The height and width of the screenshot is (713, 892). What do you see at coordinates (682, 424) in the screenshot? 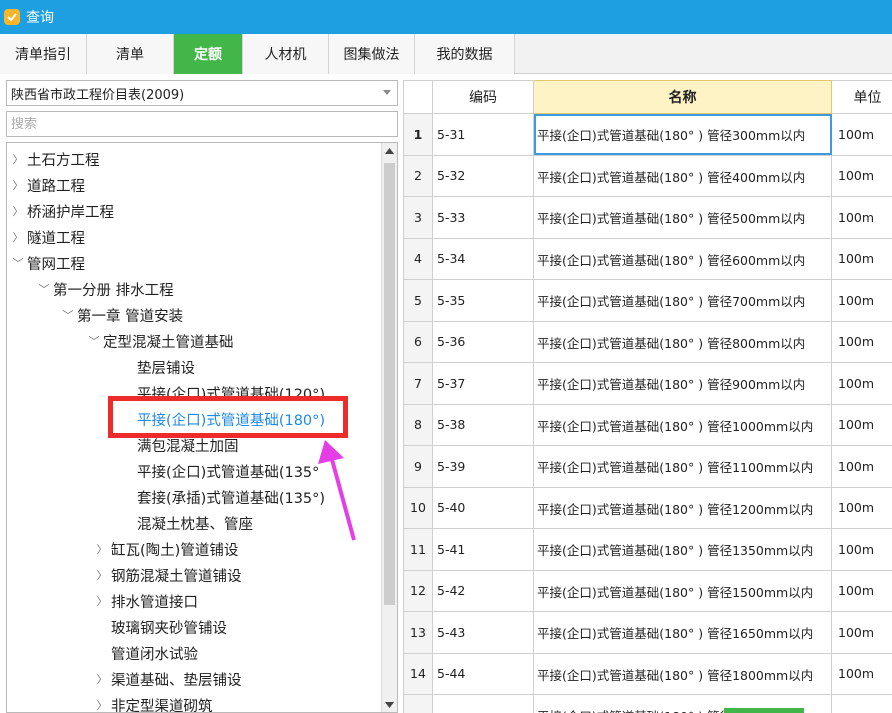
I see `row-name: 平接(企口)式管道基础(180° ) 管径1000mm以内` at bounding box center [682, 424].